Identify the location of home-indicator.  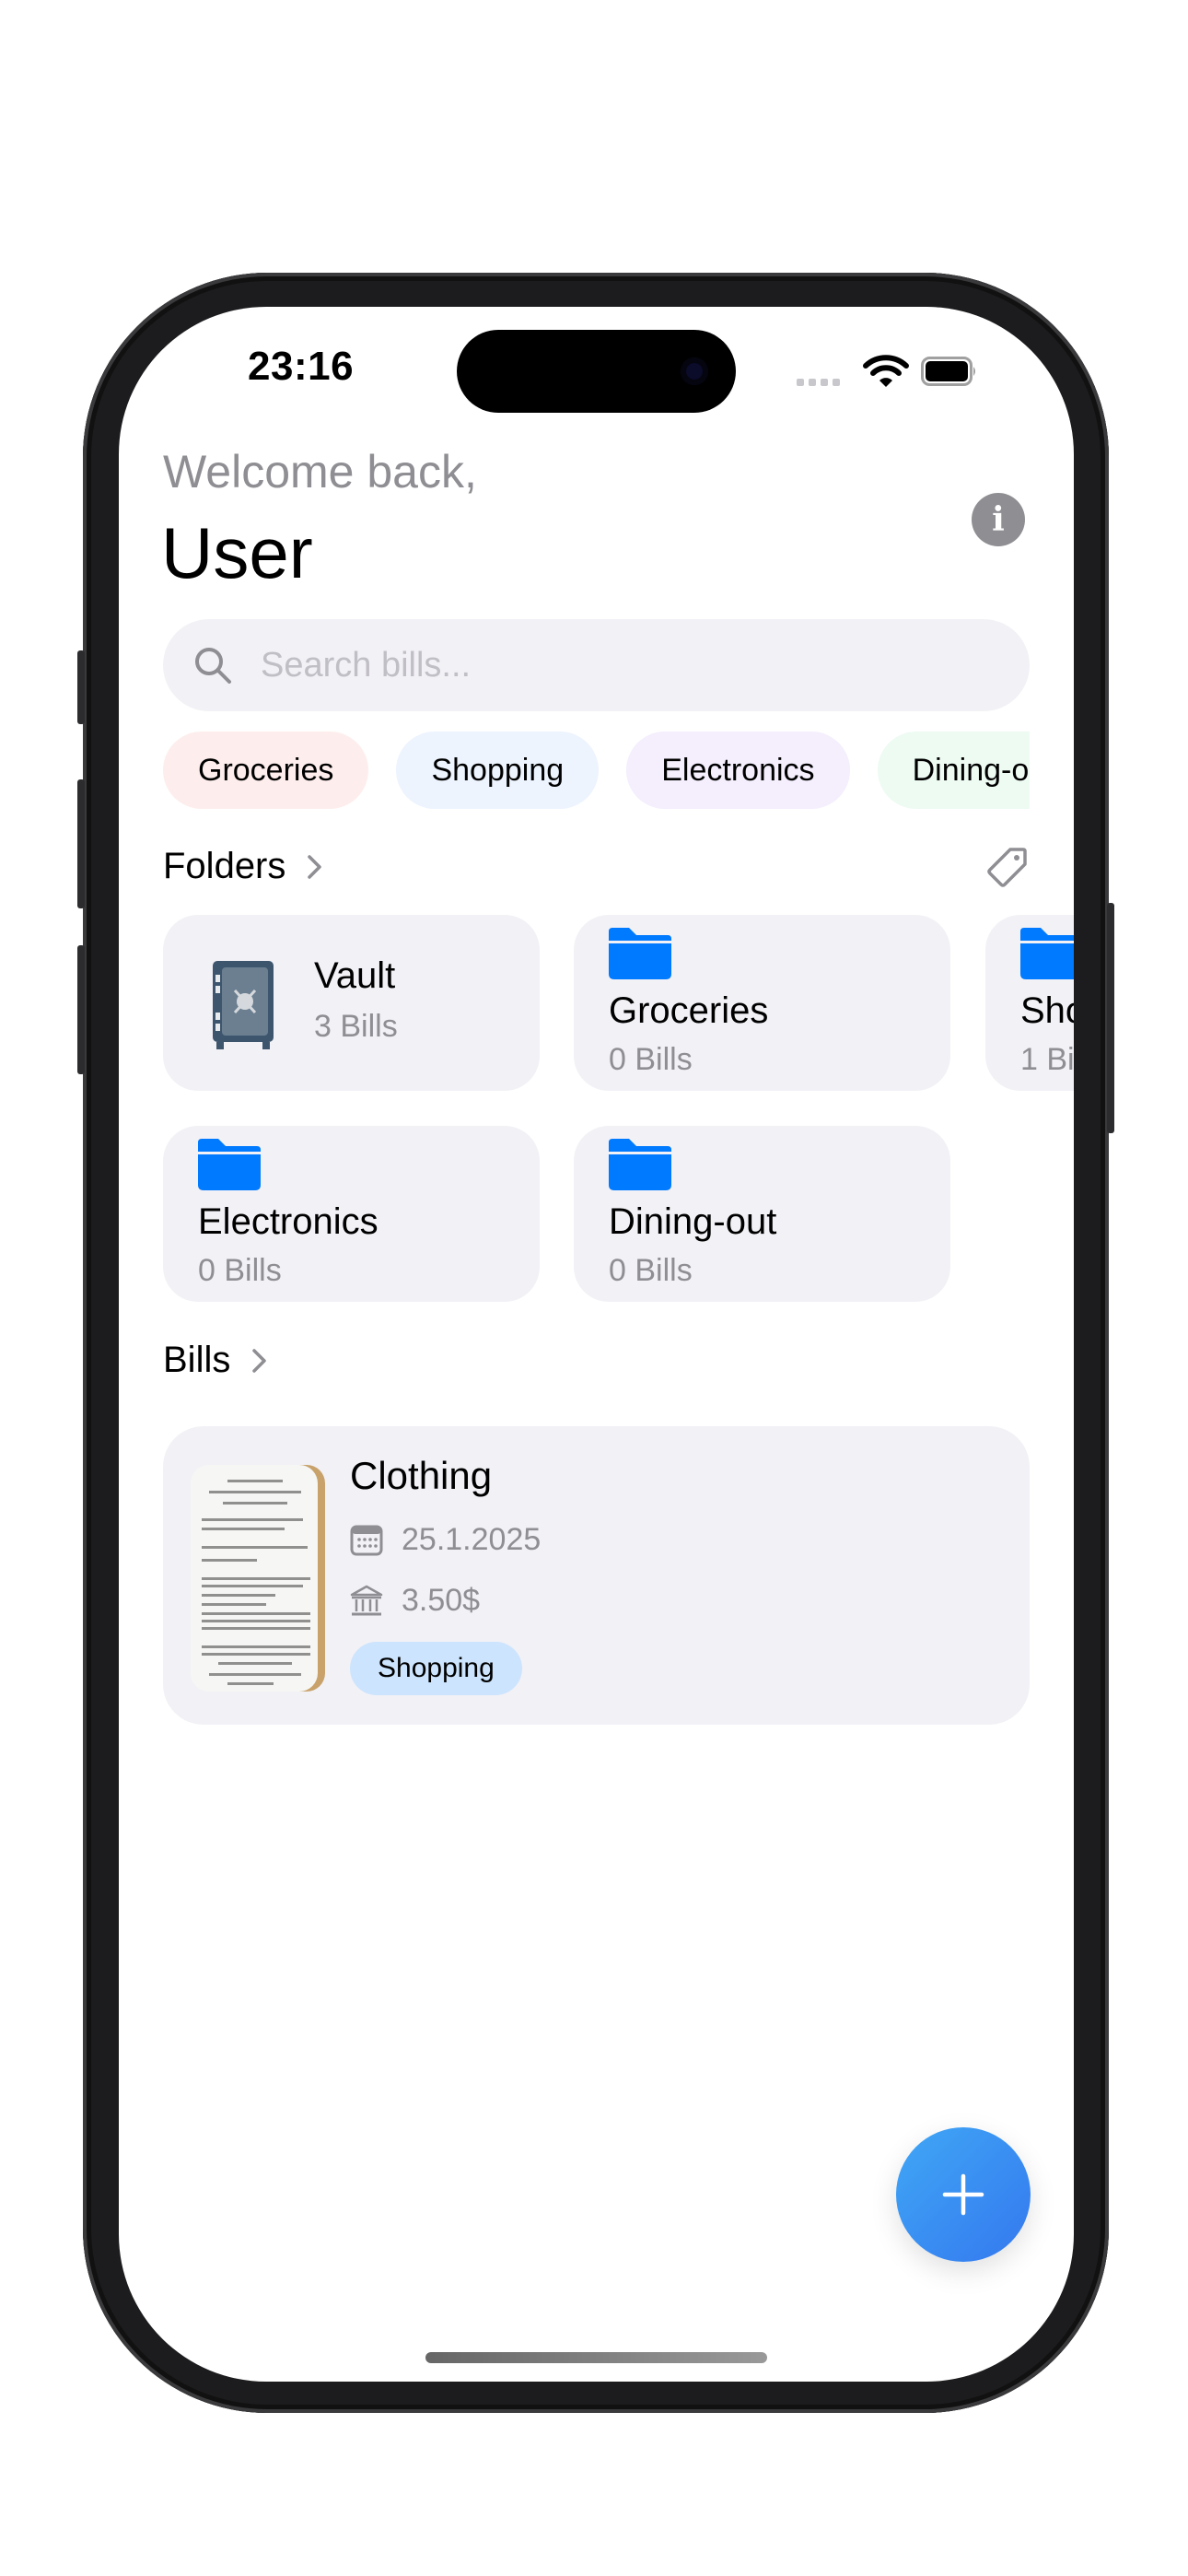
(596, 2357).